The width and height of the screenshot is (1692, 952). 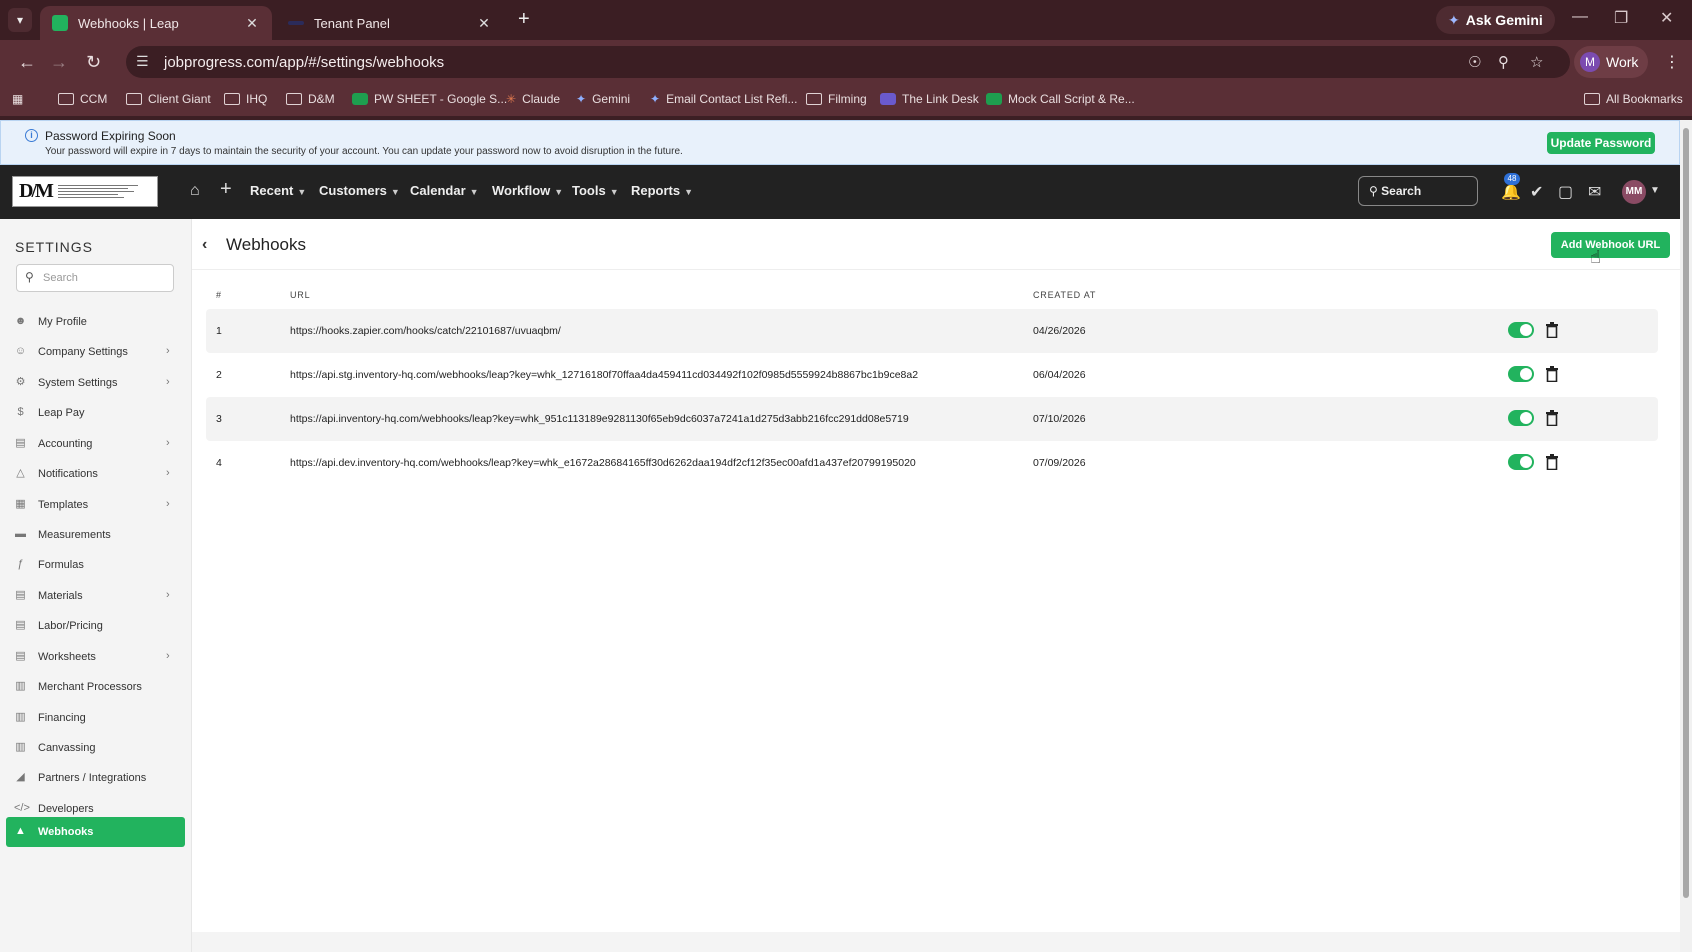 I want to click on row-created-at: 07/09/2026, so click(x=1059, y=463).